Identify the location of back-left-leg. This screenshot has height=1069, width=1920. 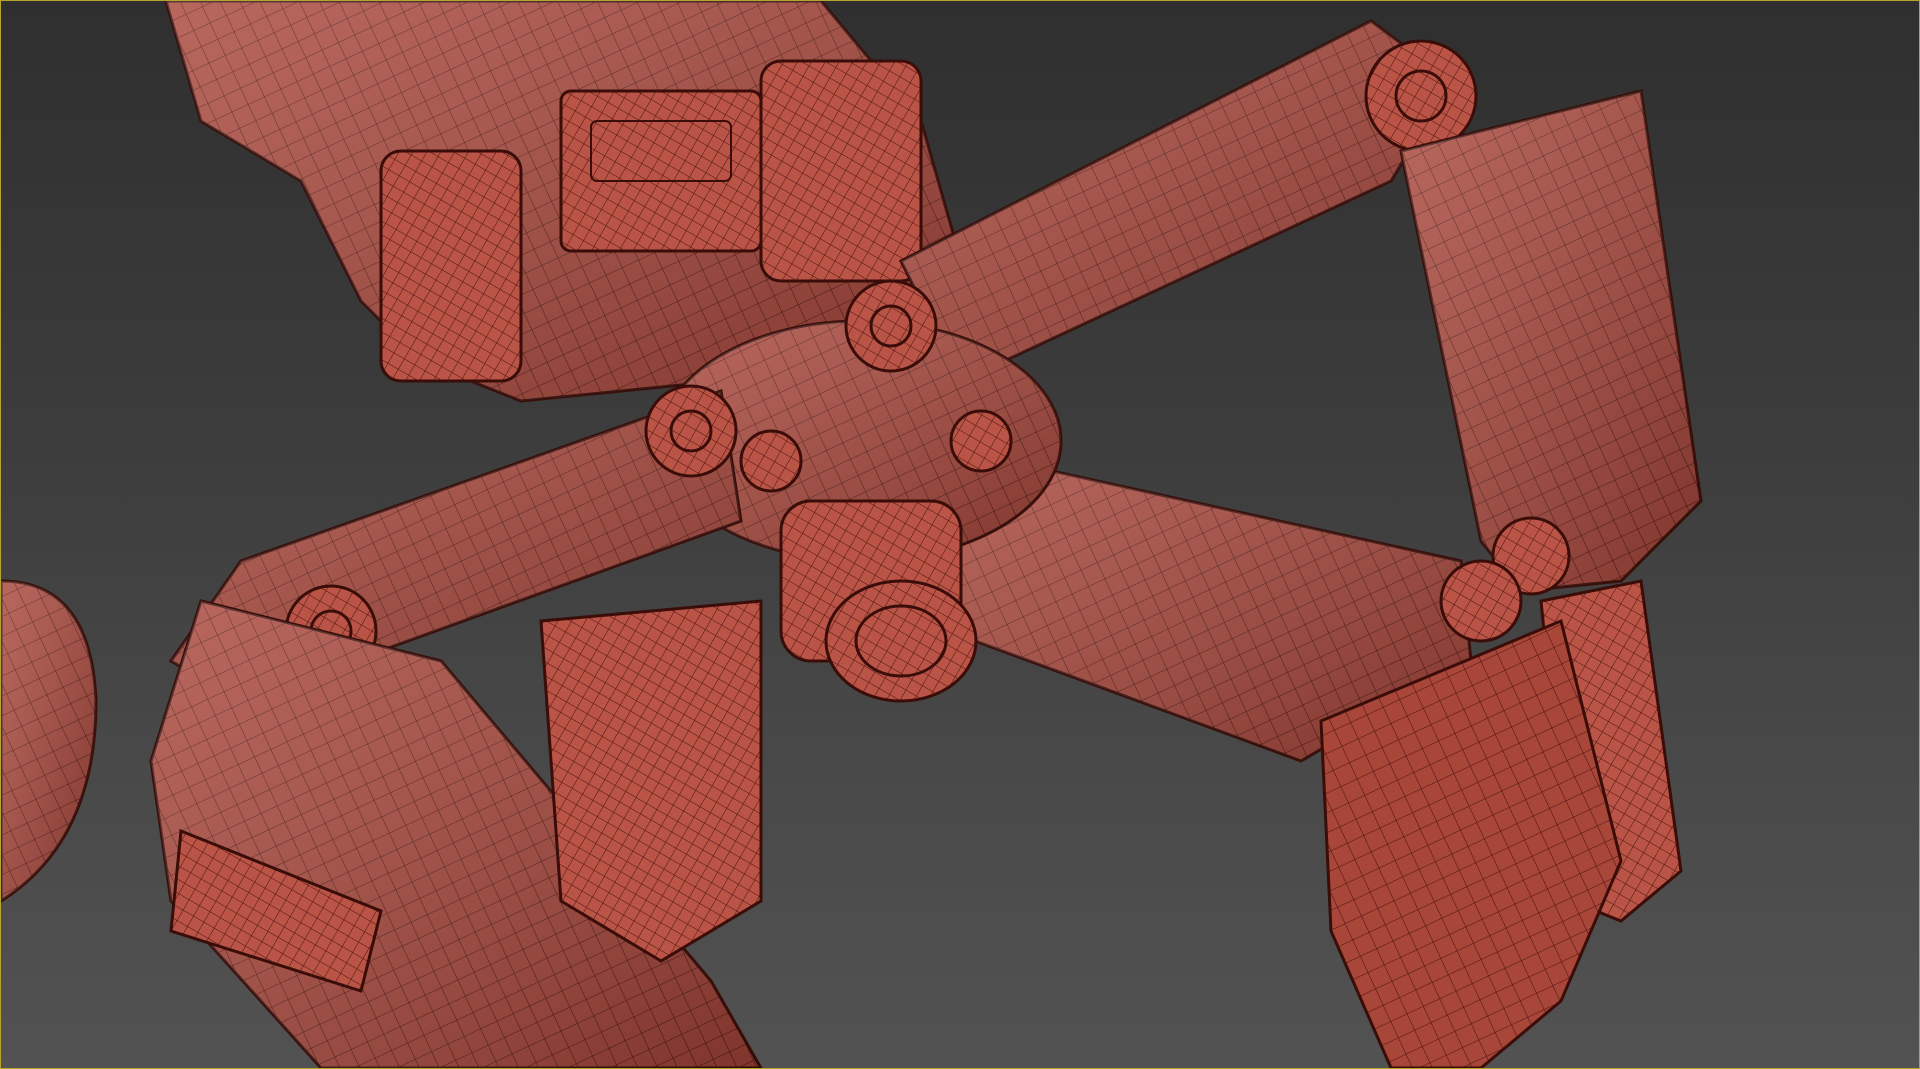
(891, 326).